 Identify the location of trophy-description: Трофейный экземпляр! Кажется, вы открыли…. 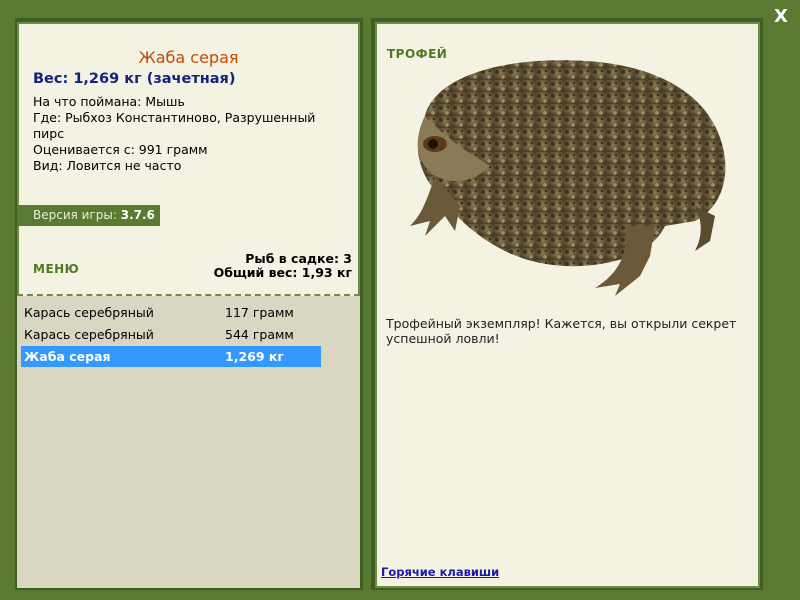
(561, 331).